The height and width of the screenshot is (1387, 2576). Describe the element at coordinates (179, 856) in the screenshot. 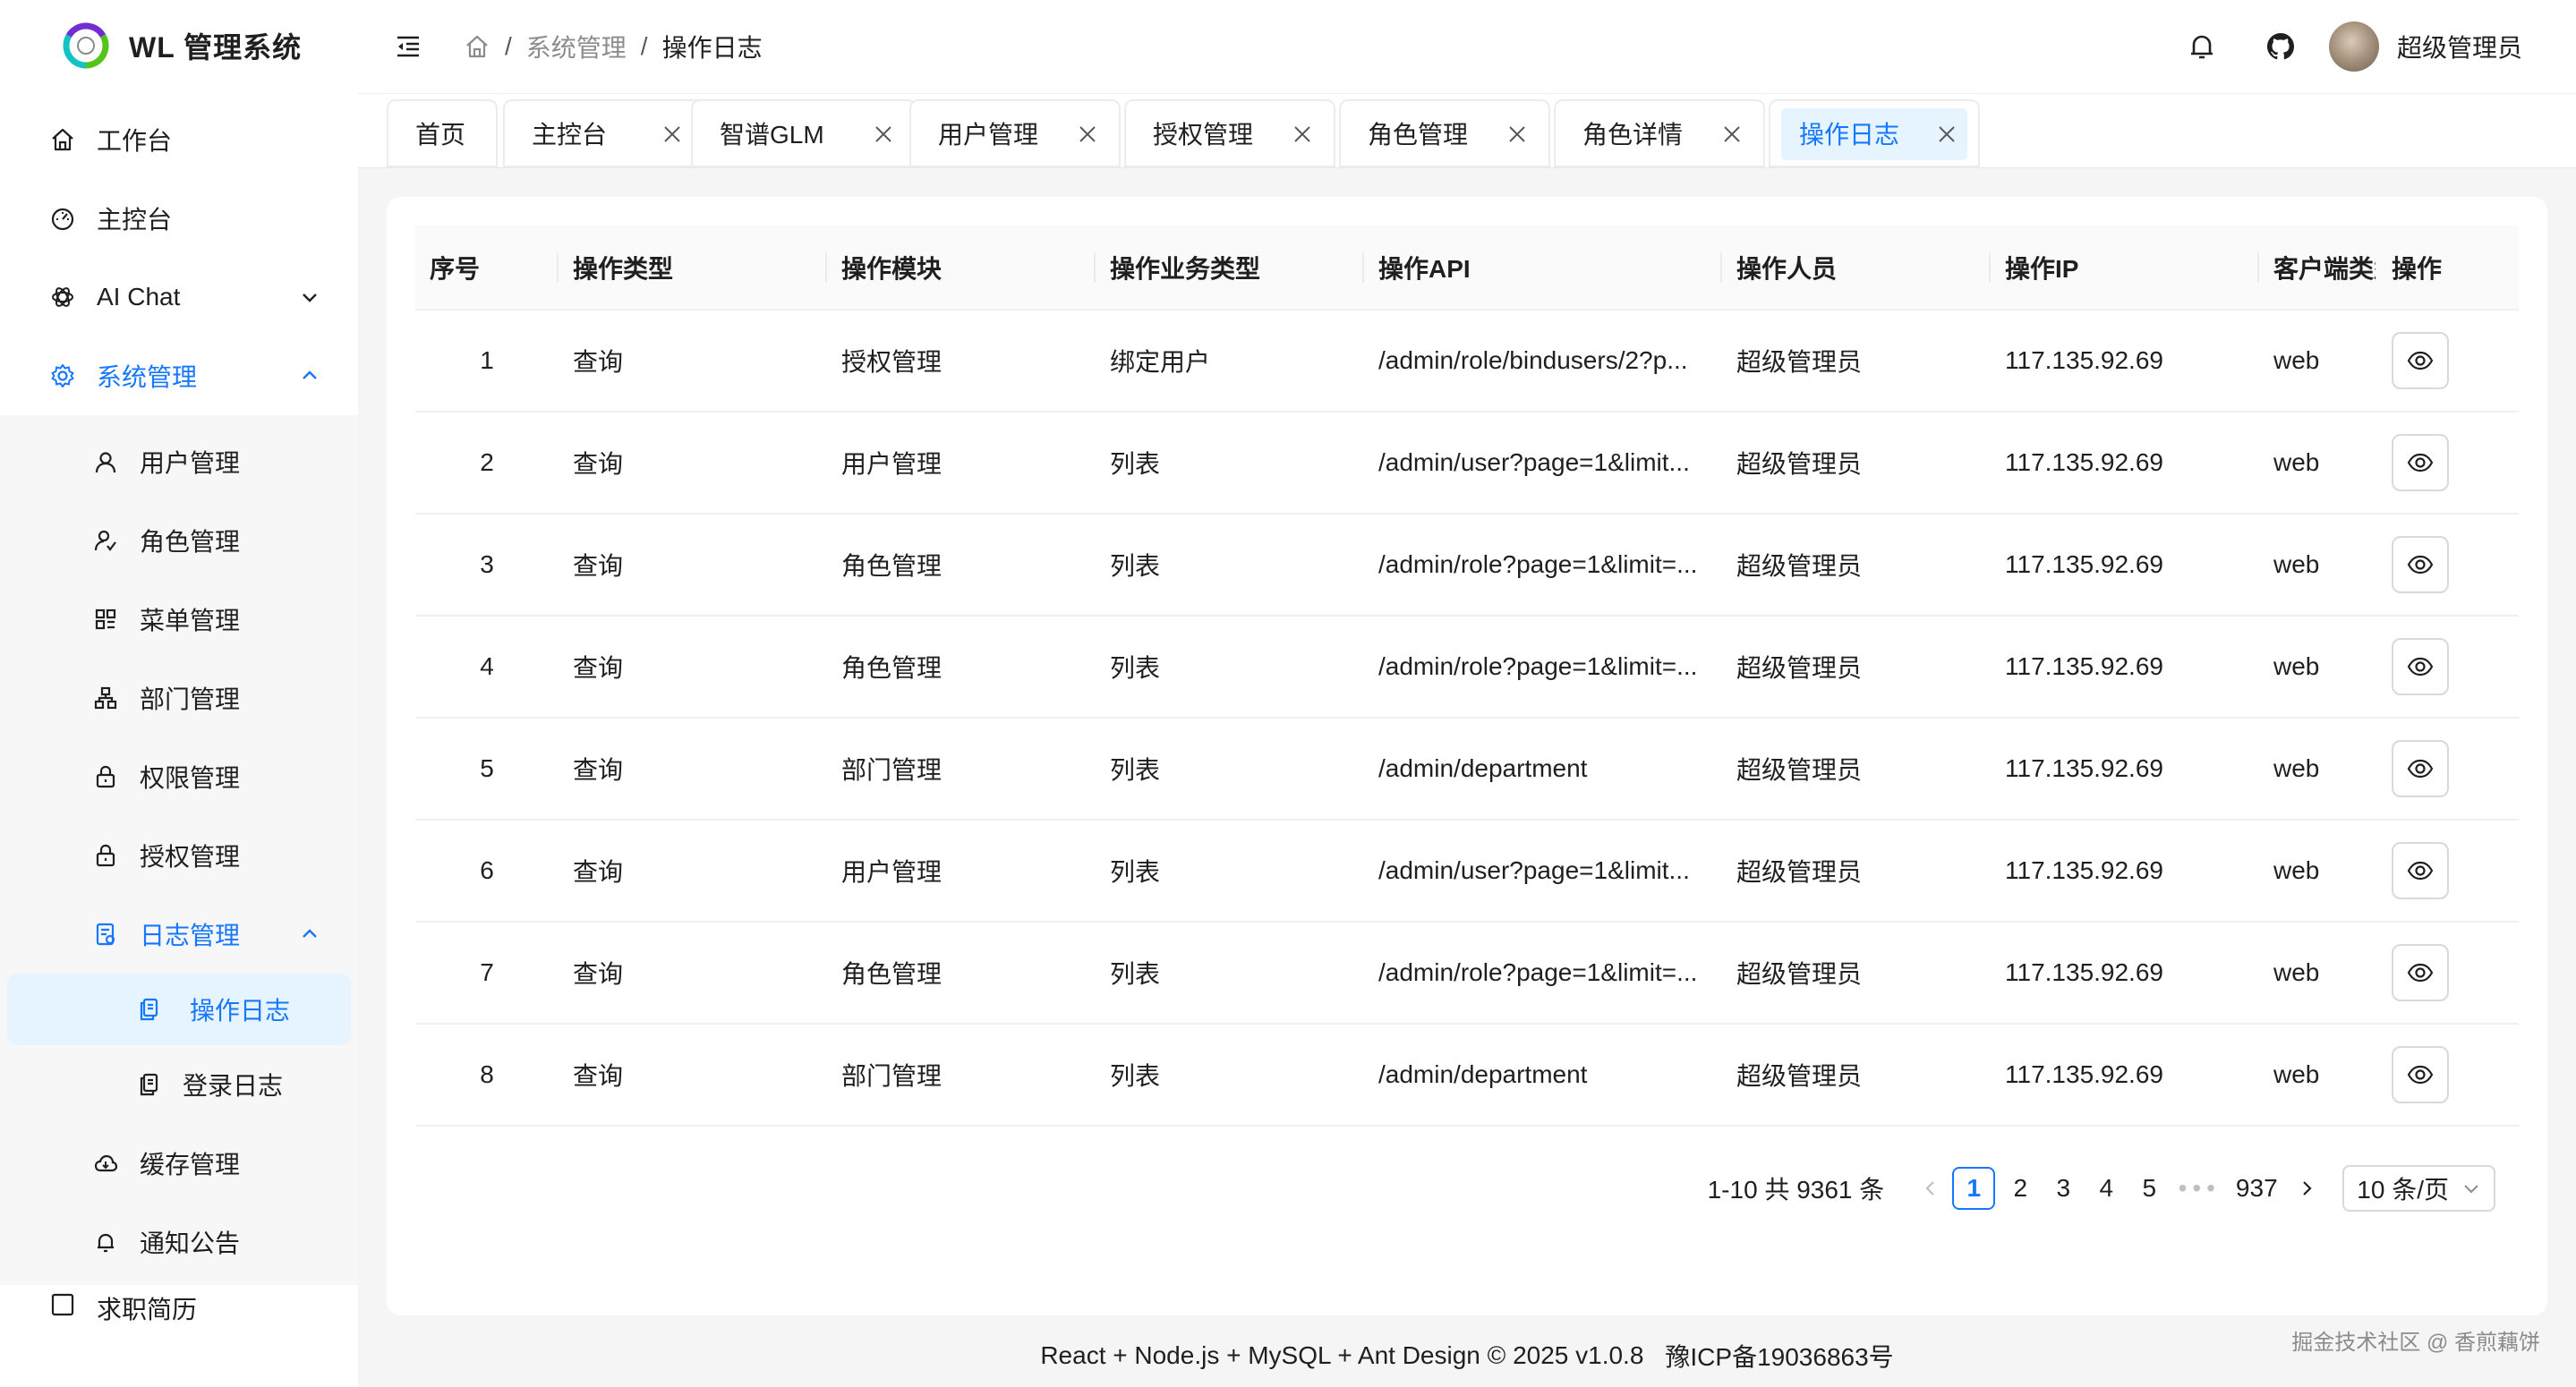

I see `sidebar-item-authorization: 授权管理` at that location.